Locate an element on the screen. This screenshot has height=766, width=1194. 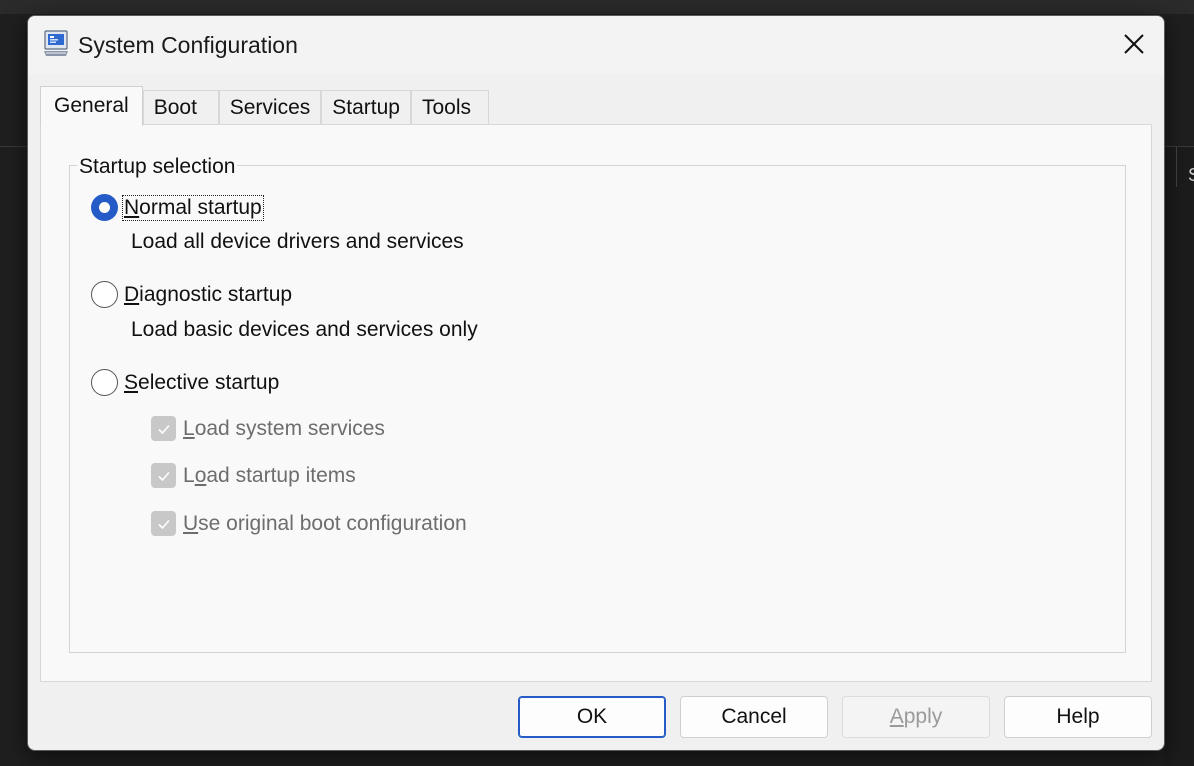
radio-selective-startup: Selective startup is located at coordinates (185, 382).